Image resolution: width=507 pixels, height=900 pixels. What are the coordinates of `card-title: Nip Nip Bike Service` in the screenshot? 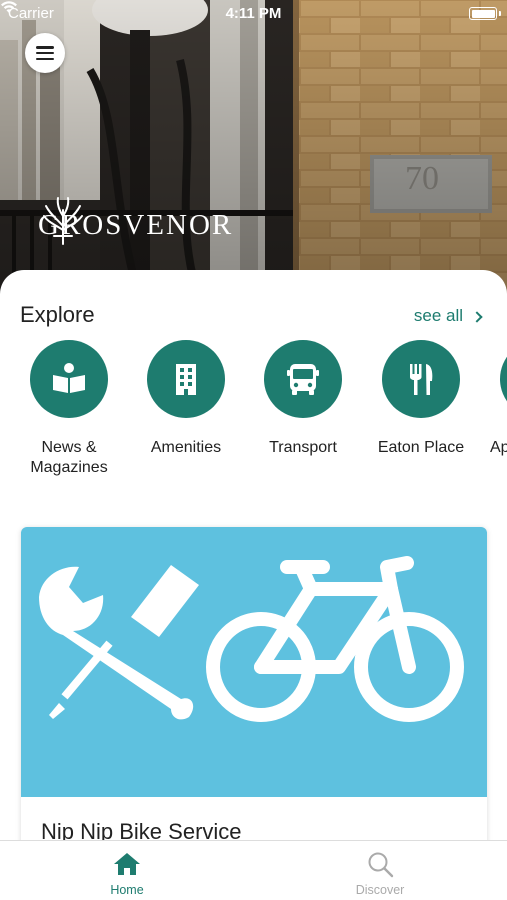 It's located at (141, 829).